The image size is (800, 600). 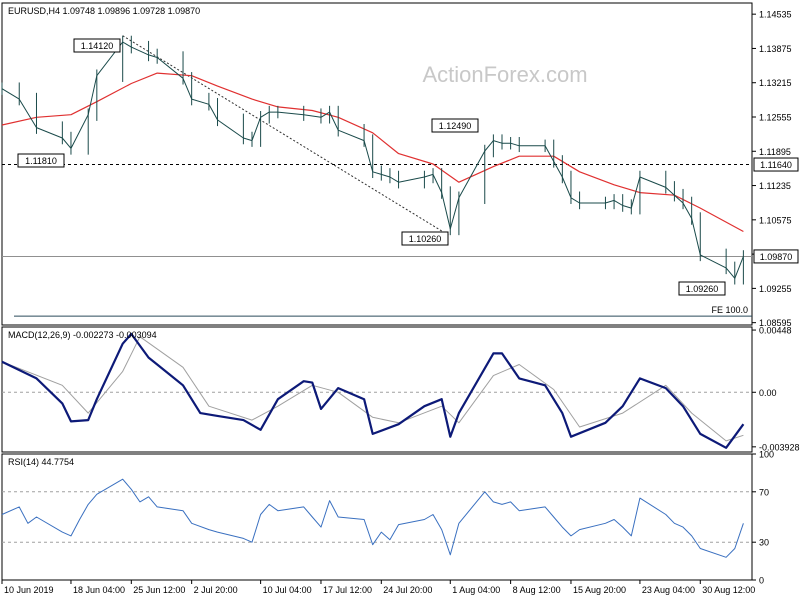 I want to click on macd-axis-tick-label: 0.00, so click(x=768, y=393).